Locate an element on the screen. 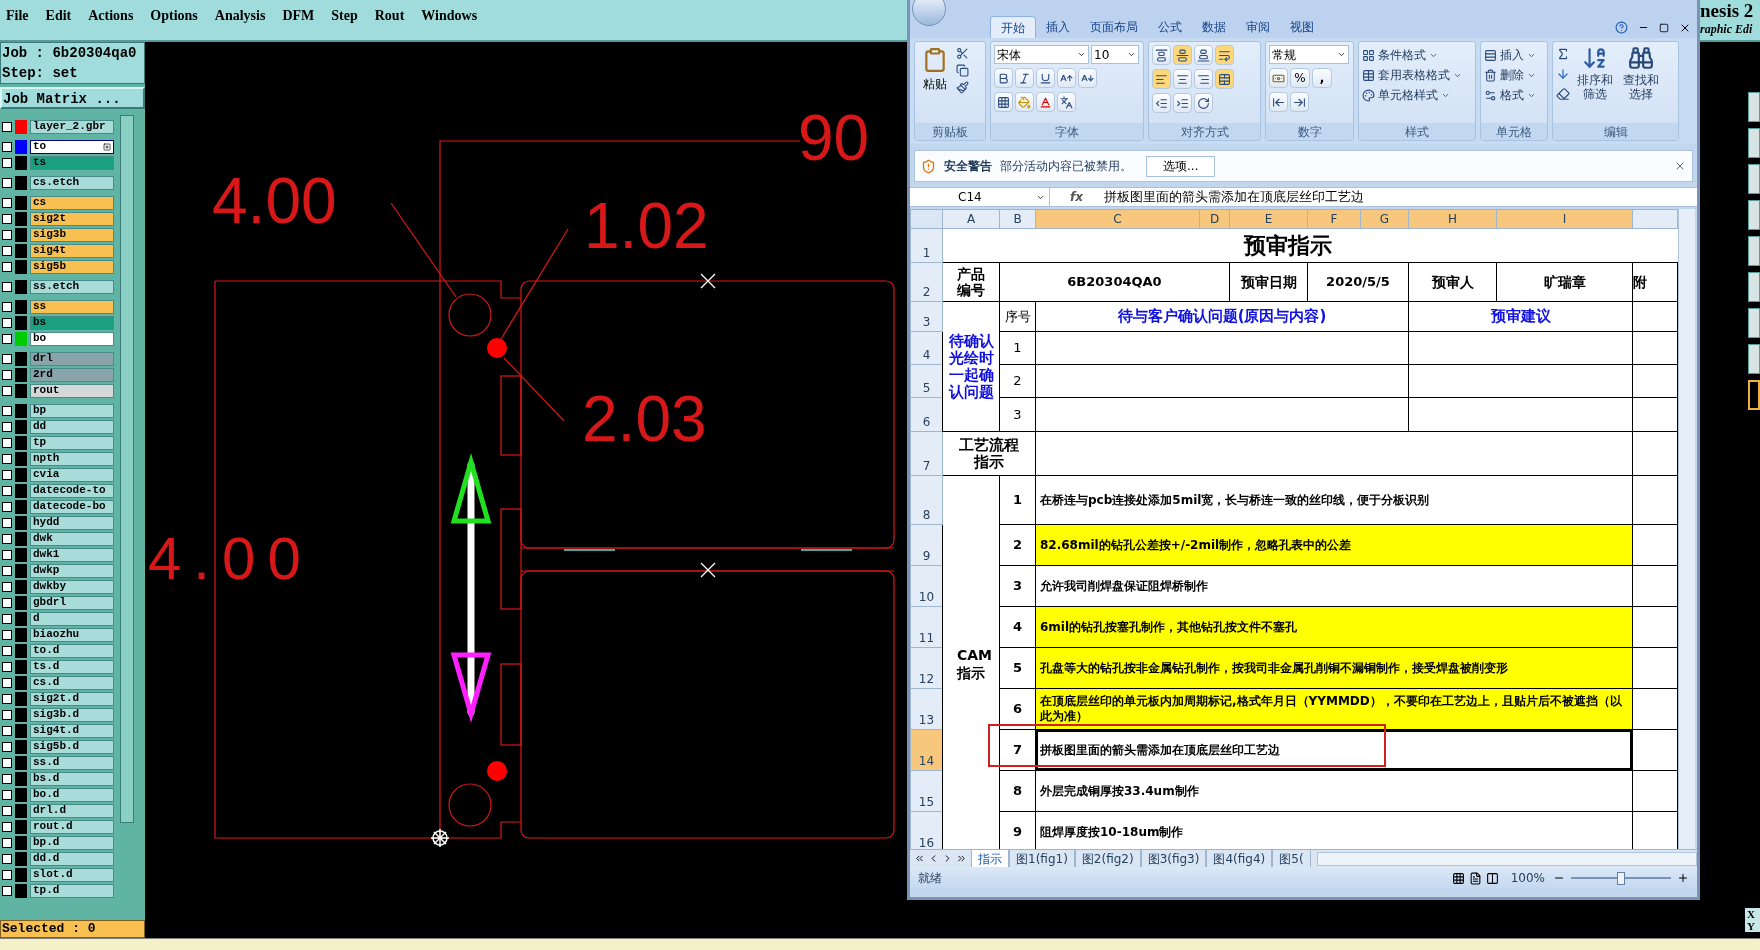 Image resolution: width=1760 pixels, height=950 pixels. layer-item: cs.d is located at coordinates (72, 682).